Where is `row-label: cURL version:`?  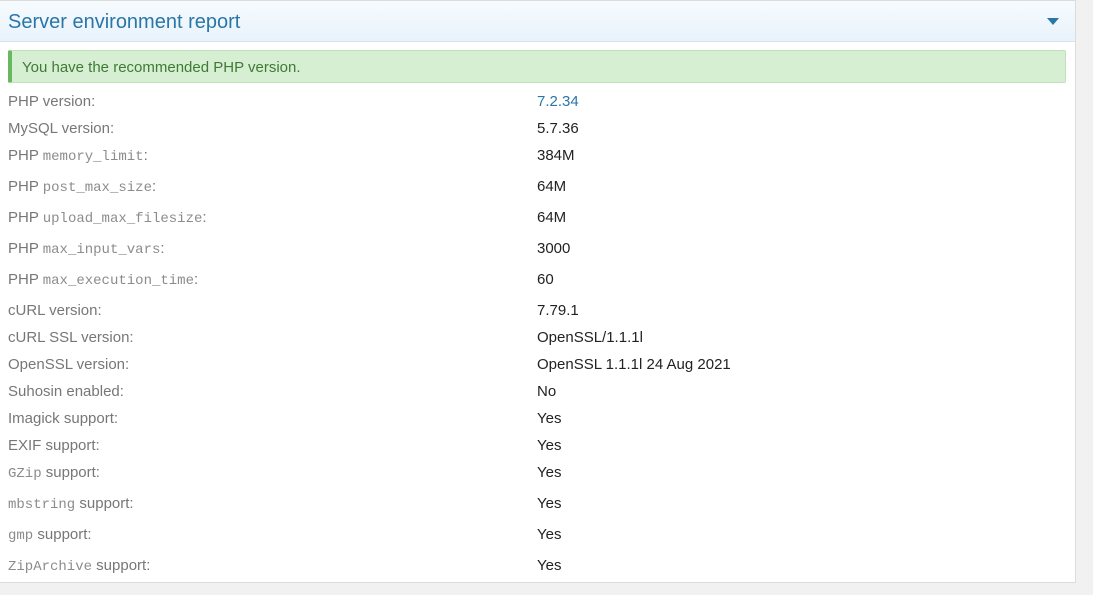
row-label: cURL version: is located at coordinates (55, 310).